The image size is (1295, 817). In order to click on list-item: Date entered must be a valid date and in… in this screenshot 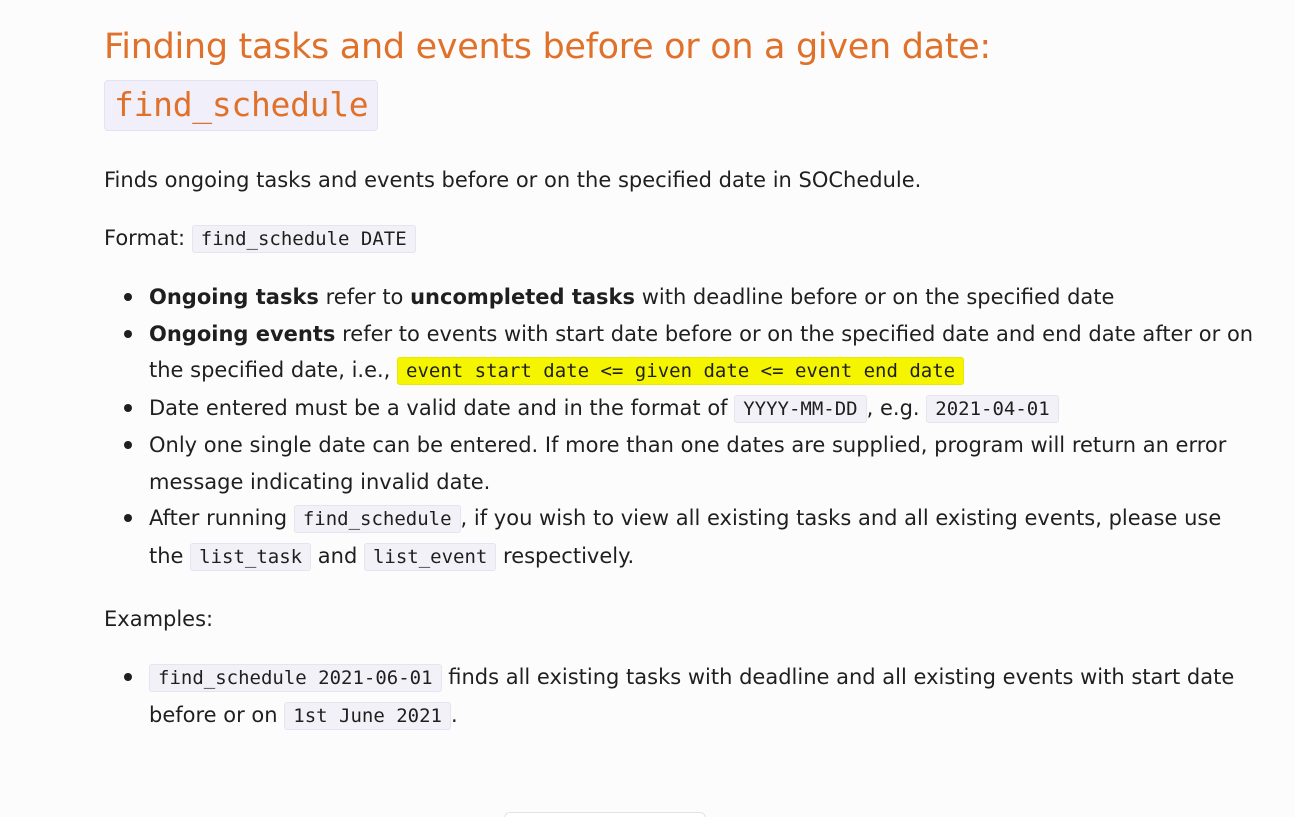, I will do `click(689, 409)`.